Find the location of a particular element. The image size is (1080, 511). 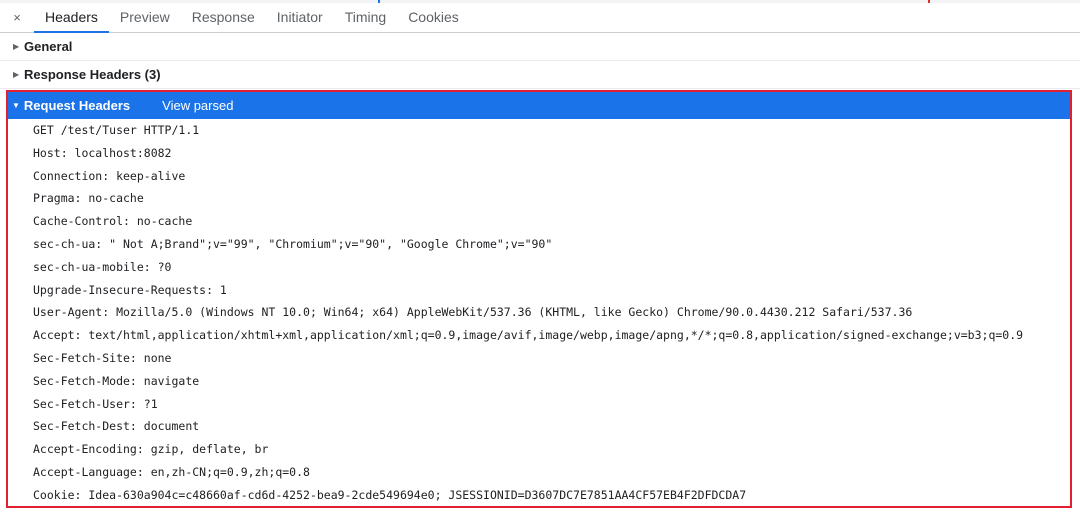

request-header-line: Connection: keep-alive is located at coordinates (109, 175).